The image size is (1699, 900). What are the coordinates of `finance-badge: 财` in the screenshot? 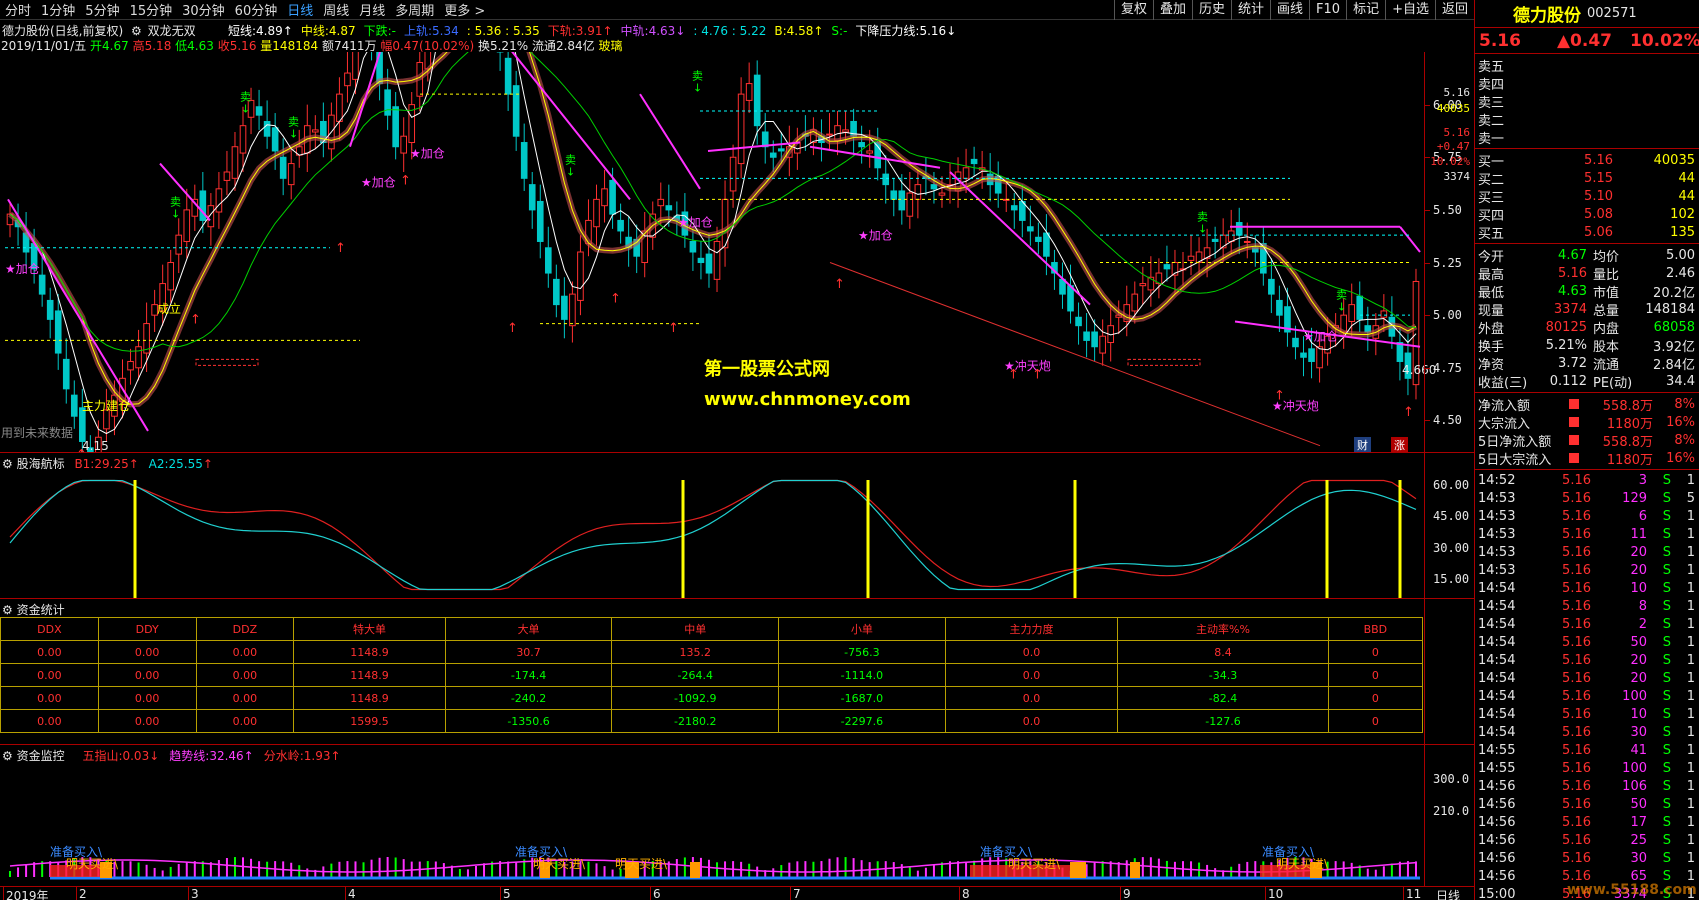 It's located at (1362, 445).